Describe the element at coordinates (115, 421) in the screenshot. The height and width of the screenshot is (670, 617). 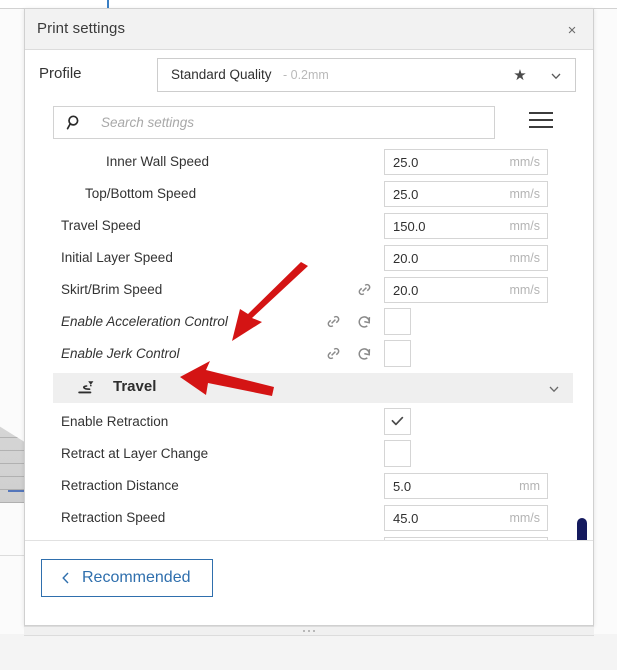
I see `setting-label: Enable Retraction` at that location.